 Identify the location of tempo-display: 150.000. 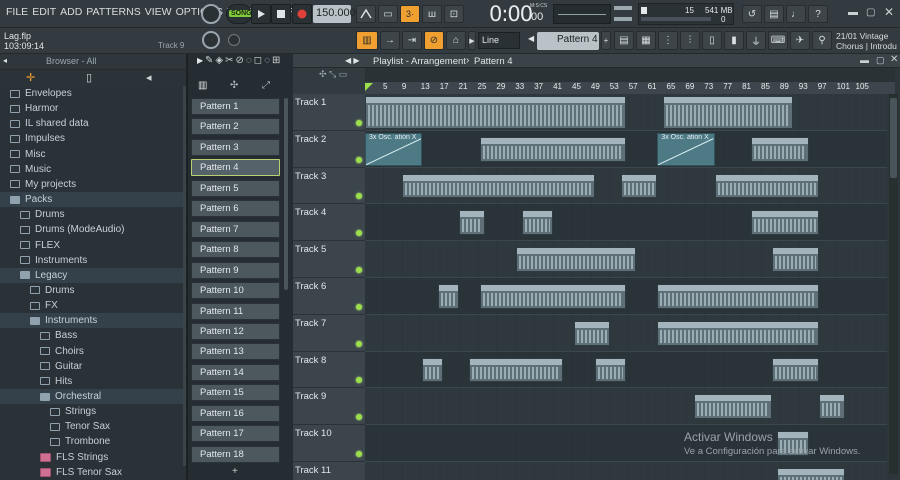
(334, 14).